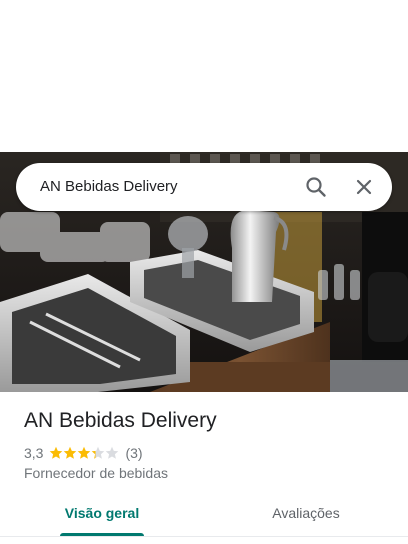  Describe the element at coordinates (364, 187) in the screenshot. I see `close-icon` at that location.